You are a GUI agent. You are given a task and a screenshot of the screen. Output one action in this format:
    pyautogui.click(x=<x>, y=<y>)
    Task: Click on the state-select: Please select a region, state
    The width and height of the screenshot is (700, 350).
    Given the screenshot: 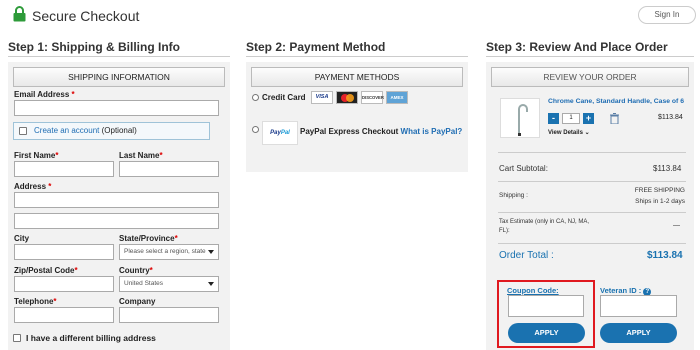 What is the action you would take?
    pyautogui.click(x=169, y=252)
    